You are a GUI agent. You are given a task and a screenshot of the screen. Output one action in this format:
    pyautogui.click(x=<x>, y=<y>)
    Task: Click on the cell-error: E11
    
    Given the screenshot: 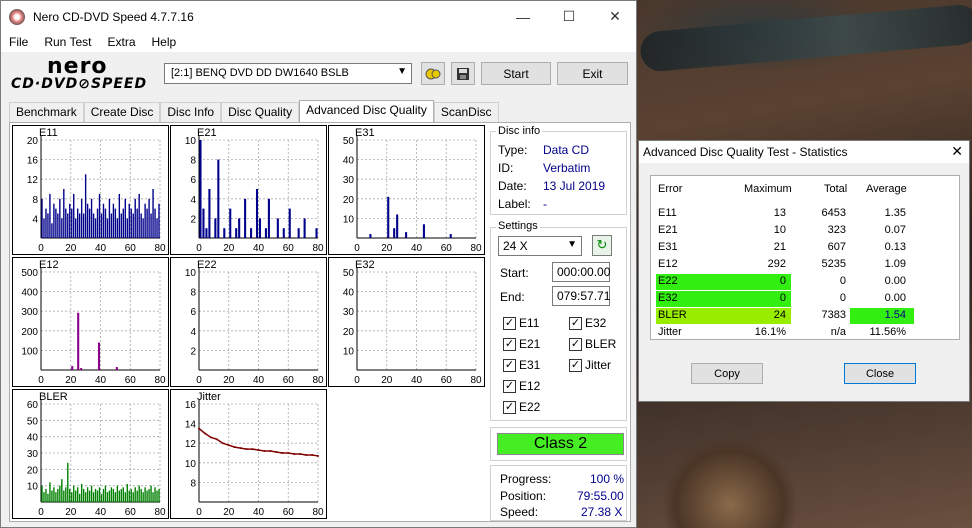 What is the action you would take?
    pyautogui.click(x=667, y=213)
    